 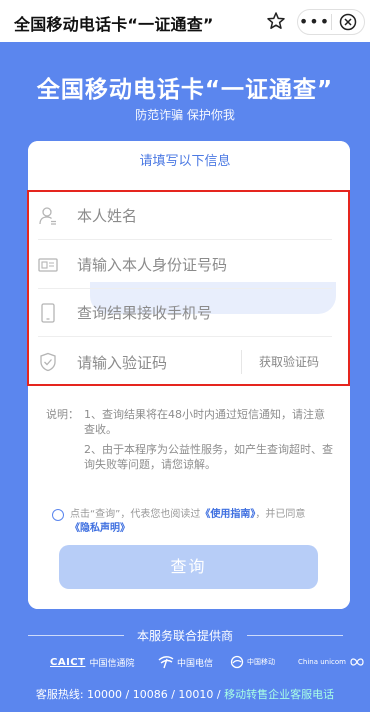 I want to click on id-card-icon, so click(x=48, y=265).